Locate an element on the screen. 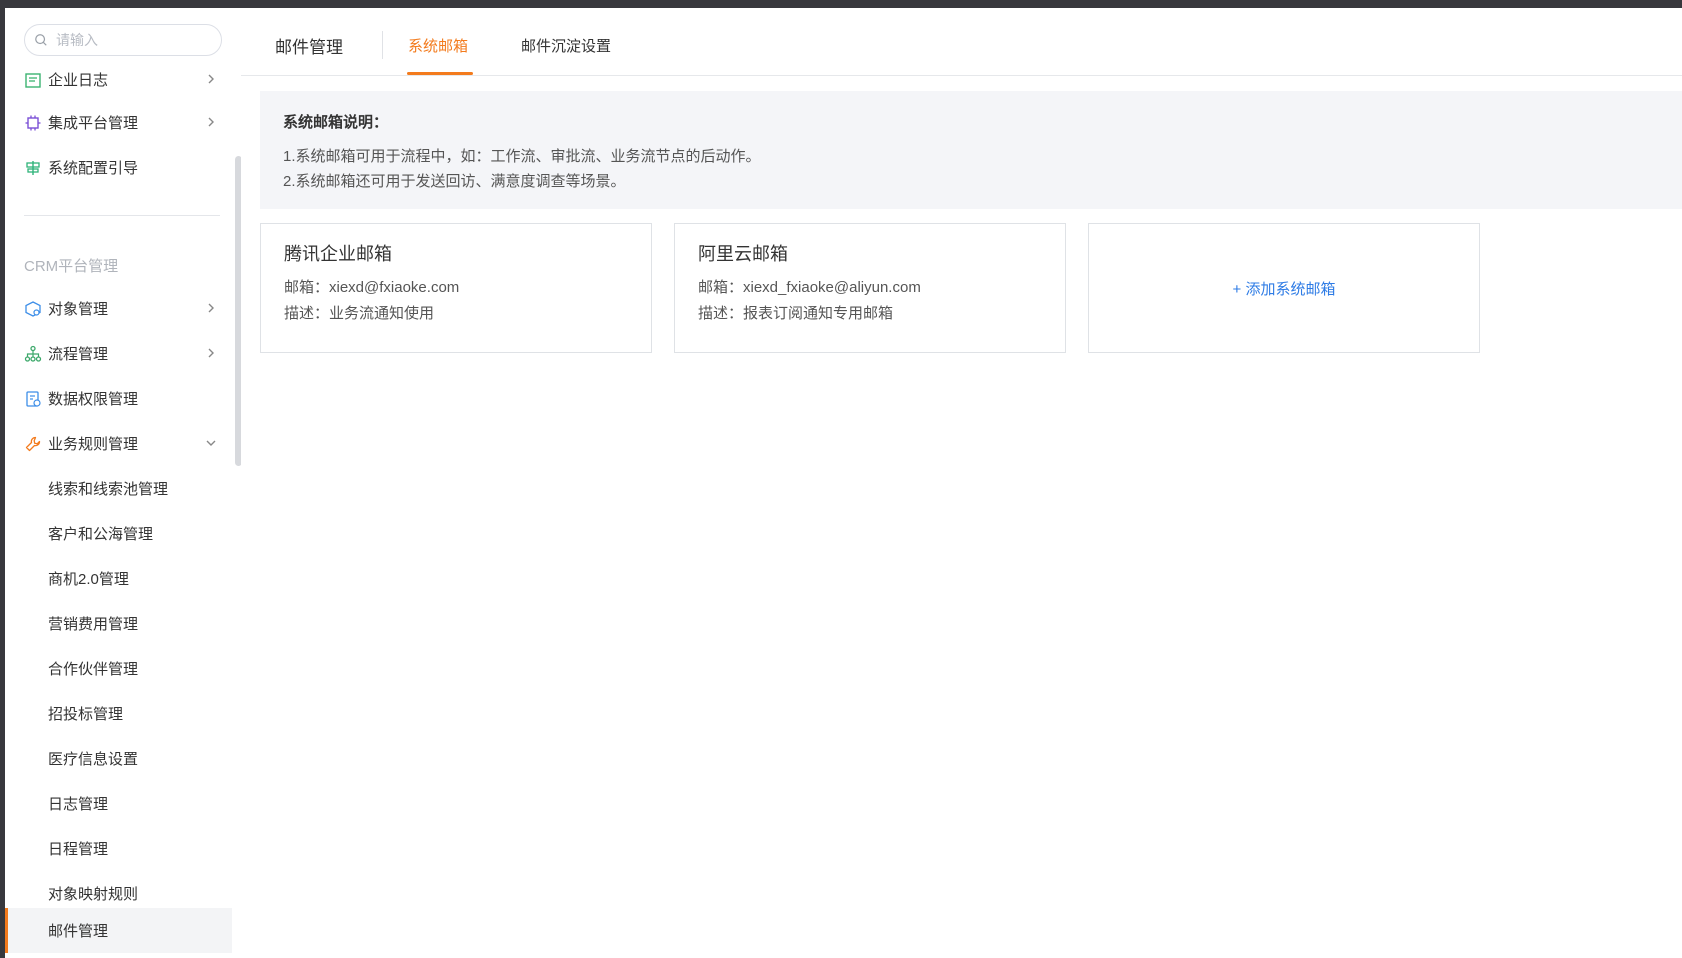  notice-line: 2.系统邮箱还可用于发送回访、满意度调查等场景。 is located at coordinates (454, 181).